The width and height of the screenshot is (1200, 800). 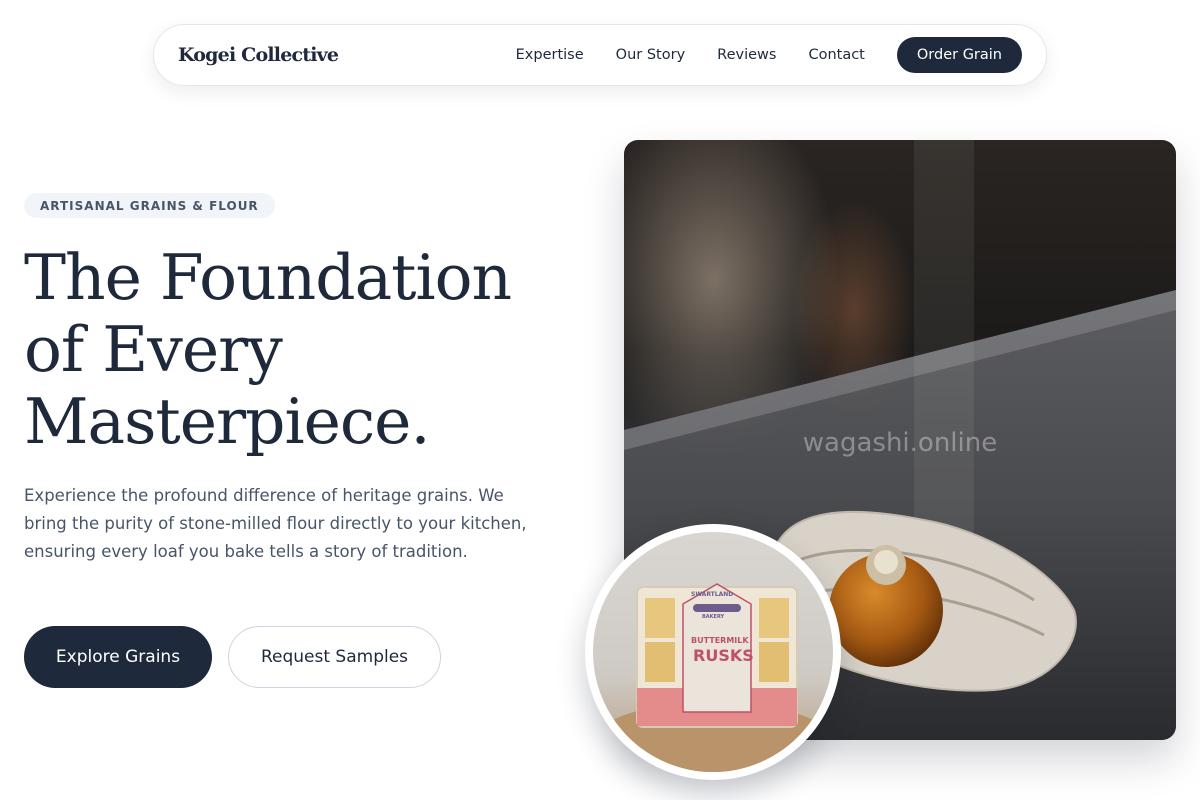 What do you see at coordinates (314, 350) in the screenshot?
I see `hero-headline: The Foundation of Every Masterpiece.` at bounding box center [314, 350].